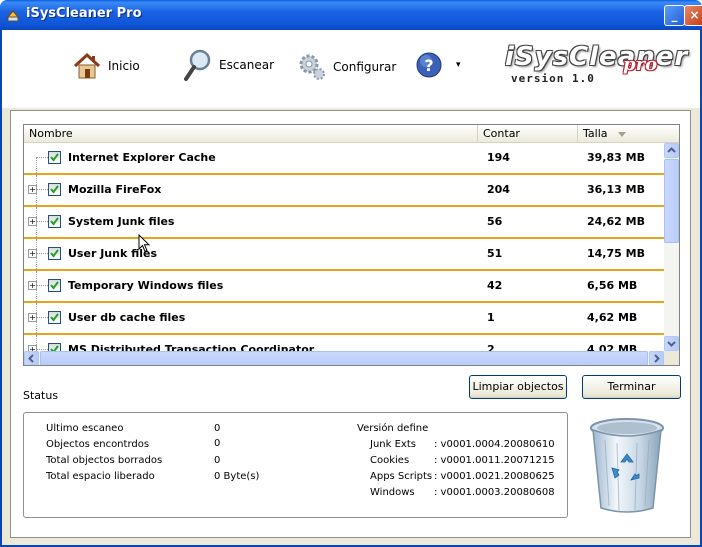  I want to click on chevron-up-icon, so click(671, 150).